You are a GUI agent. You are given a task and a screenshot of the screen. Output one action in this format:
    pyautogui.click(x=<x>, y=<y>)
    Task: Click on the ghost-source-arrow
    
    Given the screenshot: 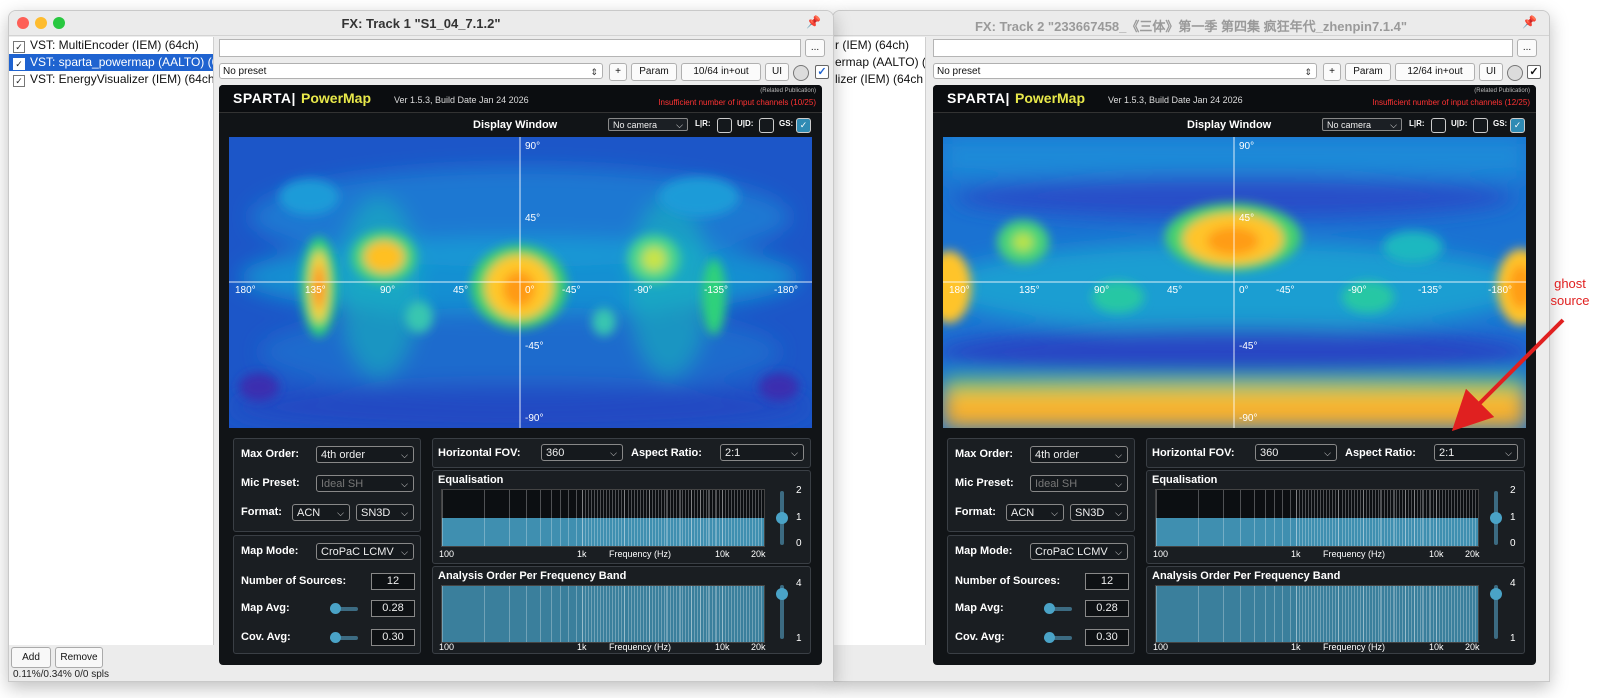 What is the action you would take?
    pyautogui.click(x=1508, y=375)
    